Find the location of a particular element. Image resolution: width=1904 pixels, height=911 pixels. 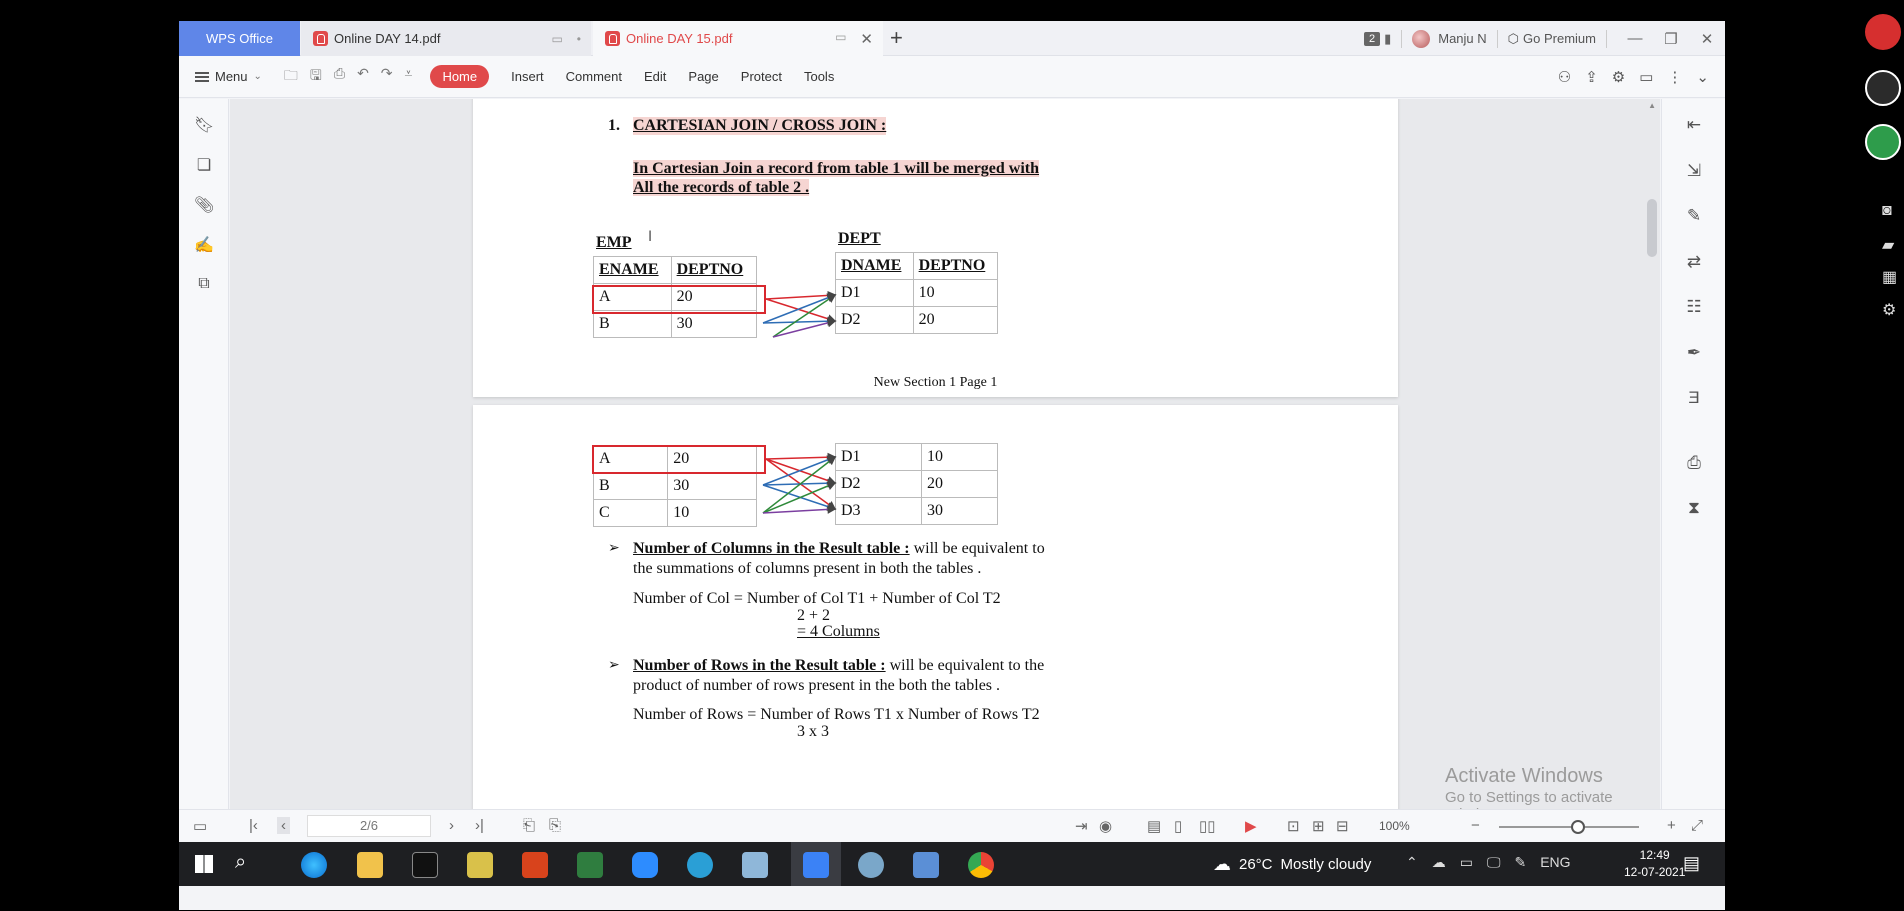

single-page-icon: ▯ is located at coordinates (1178, 826).